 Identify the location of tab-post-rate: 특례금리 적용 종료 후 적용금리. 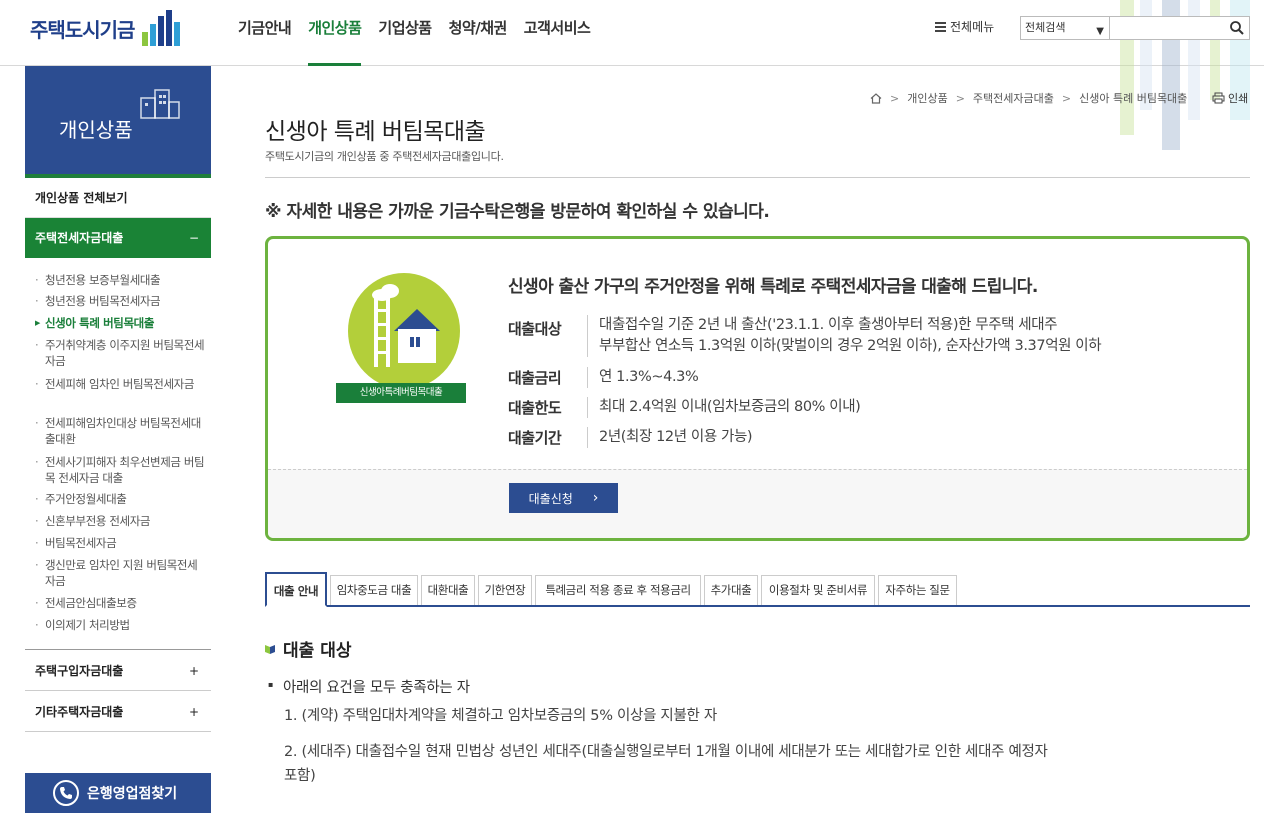
(618, 590).